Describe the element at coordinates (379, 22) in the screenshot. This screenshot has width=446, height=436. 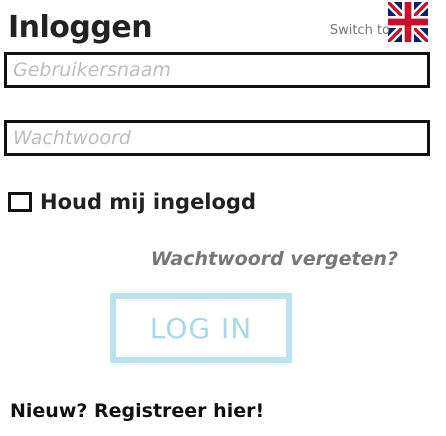
I see `language-switch: Switch to` at that location.